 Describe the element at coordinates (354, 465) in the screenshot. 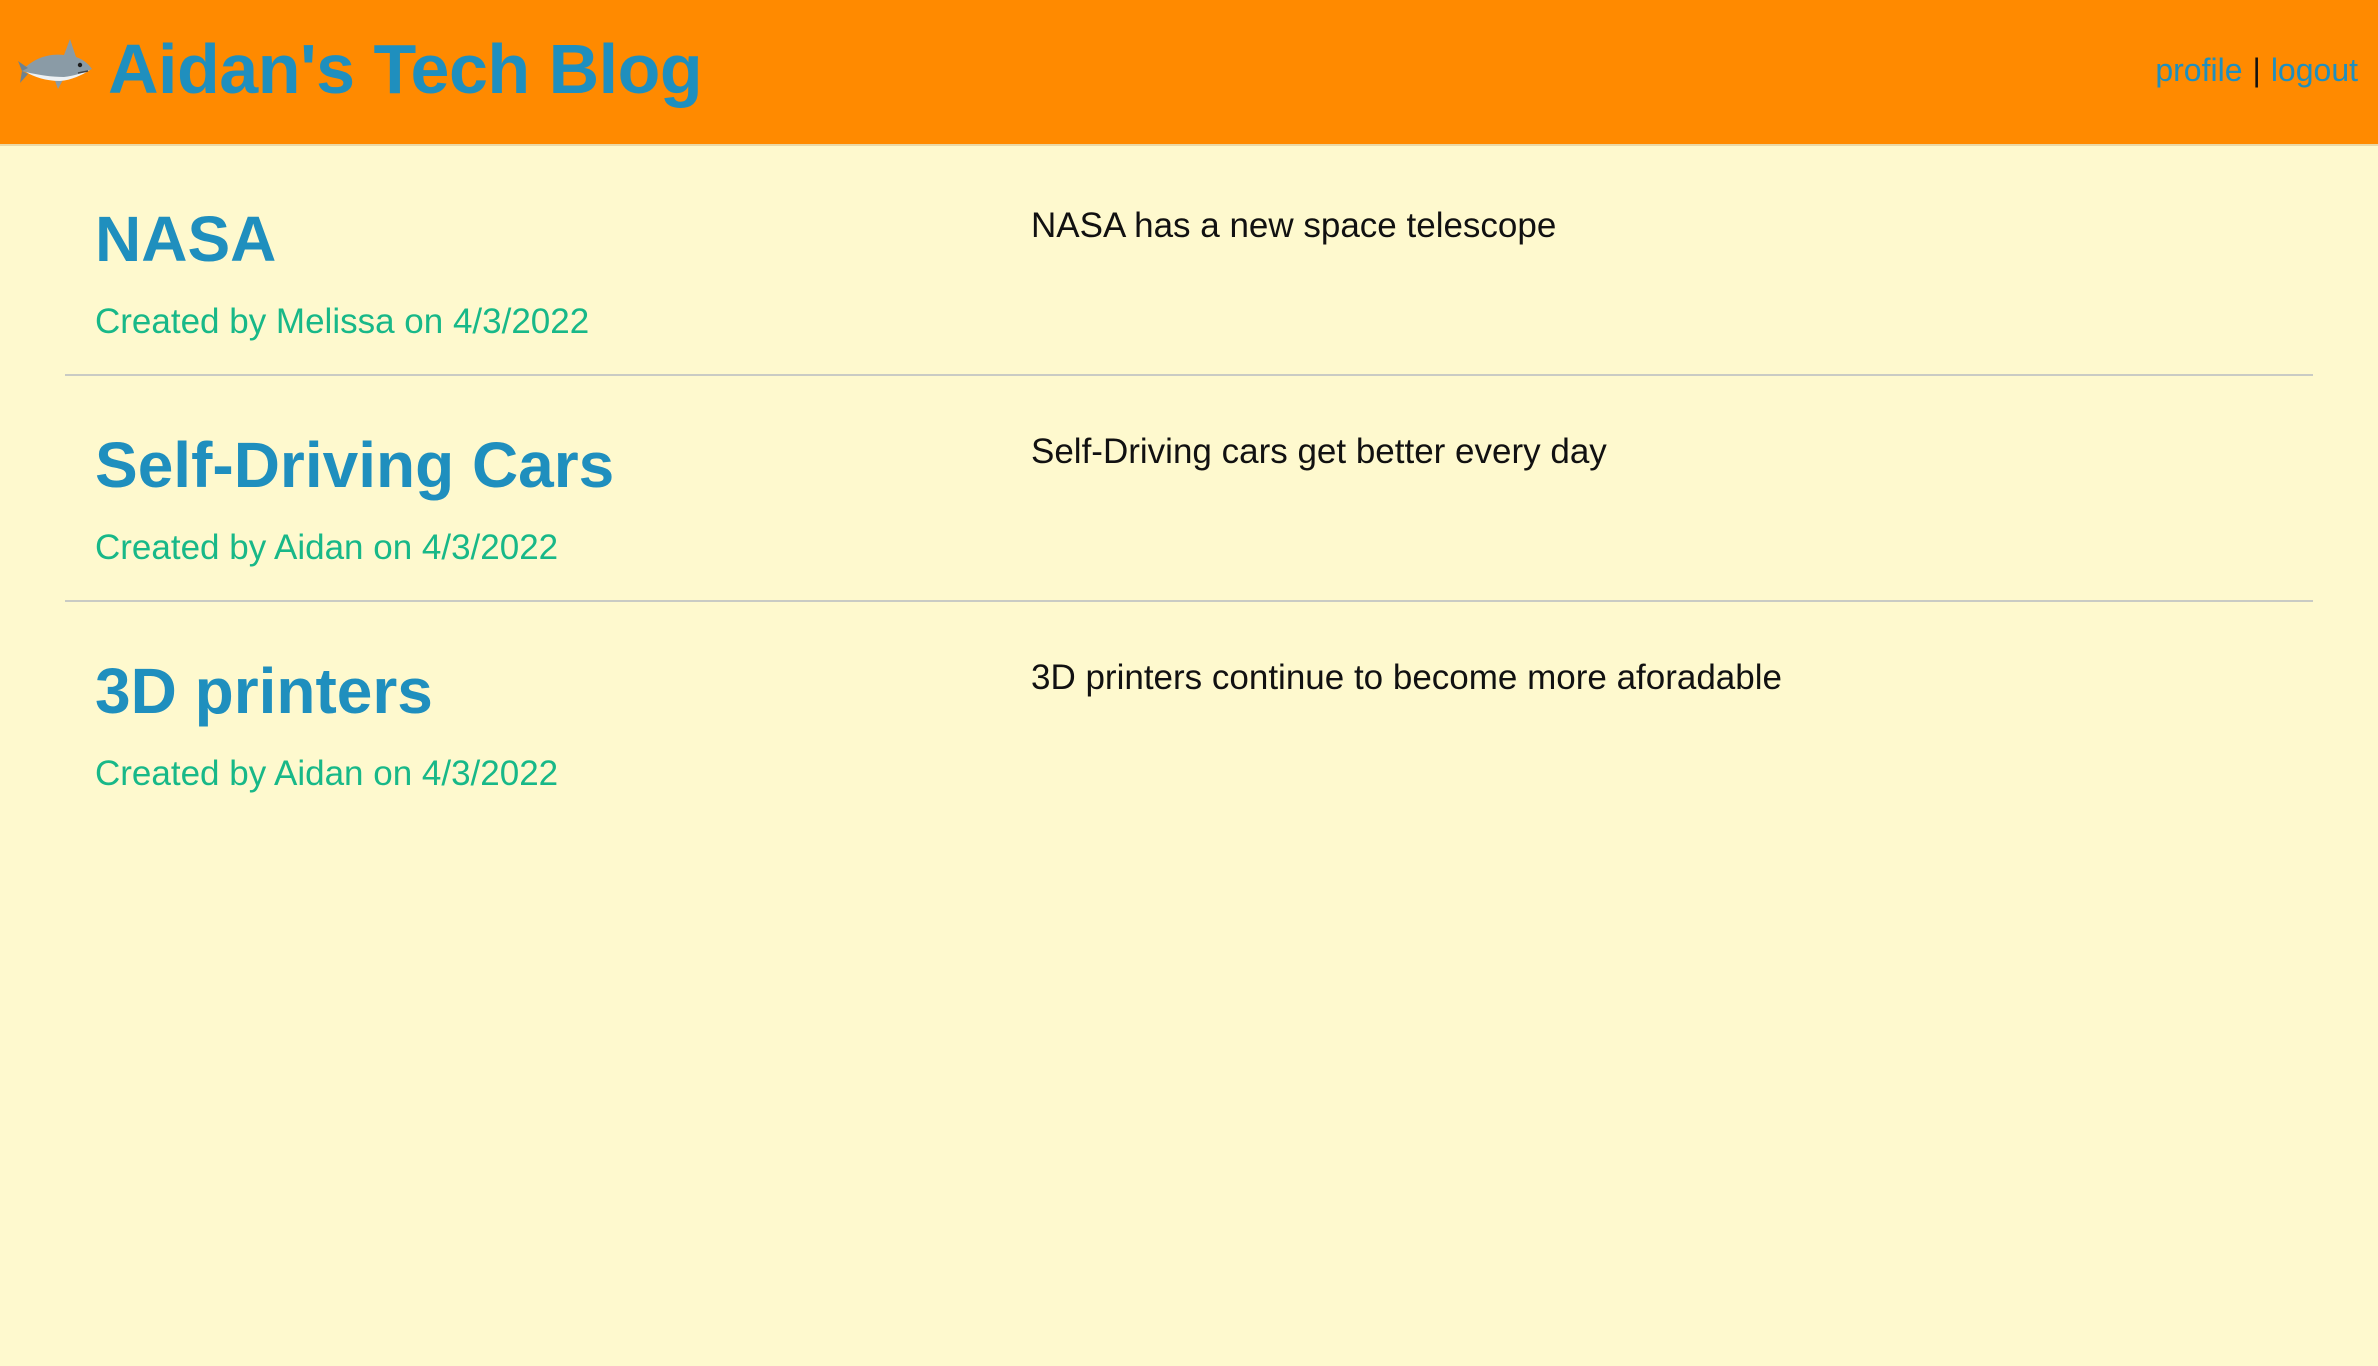

I see `post-title: Self-Driving Cars` at that location.